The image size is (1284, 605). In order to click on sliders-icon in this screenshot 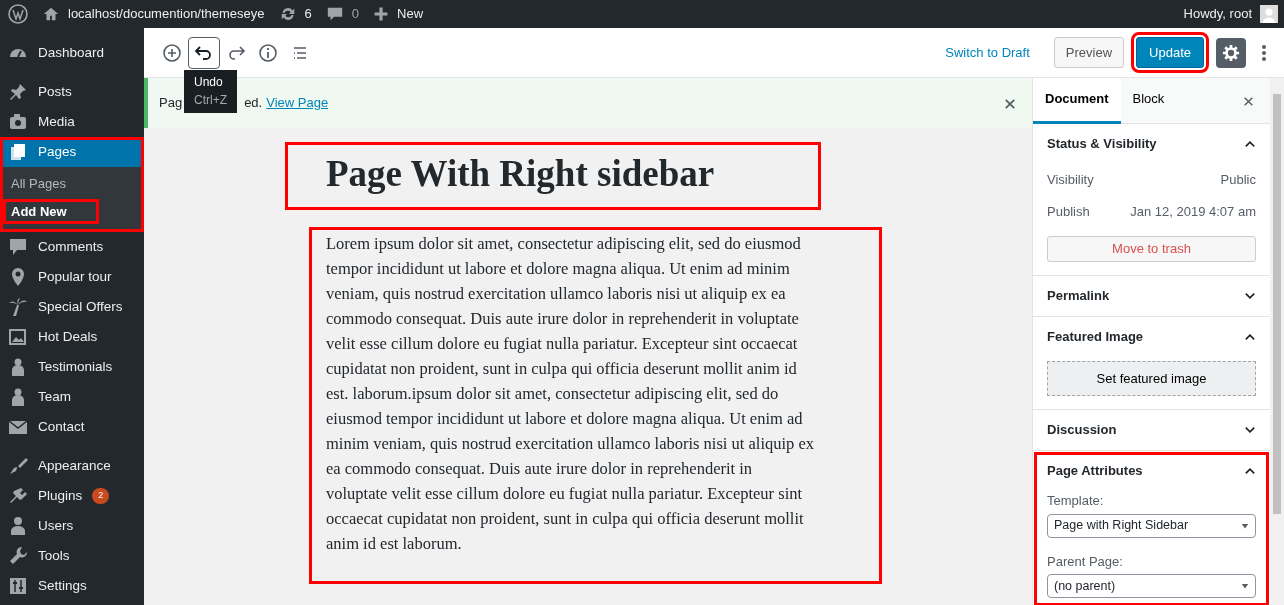, I will do `click(18, 586)`.